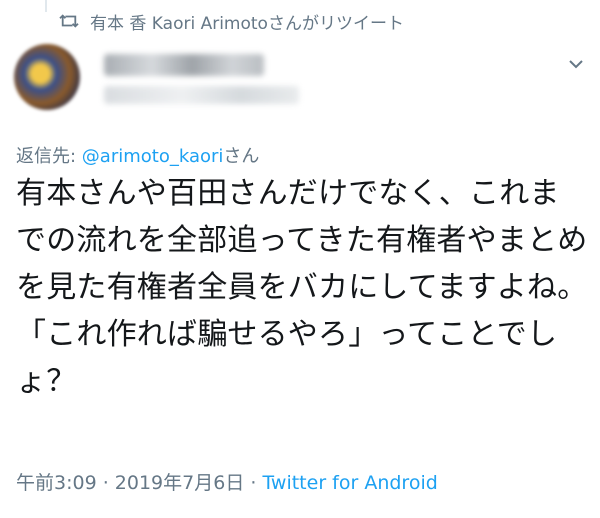 Image resolution: width=600 pixels, height=518 pixels. Describe the element at coordinates (201, 95) in the screenshot. I see `author-handle-blurred` at that location.